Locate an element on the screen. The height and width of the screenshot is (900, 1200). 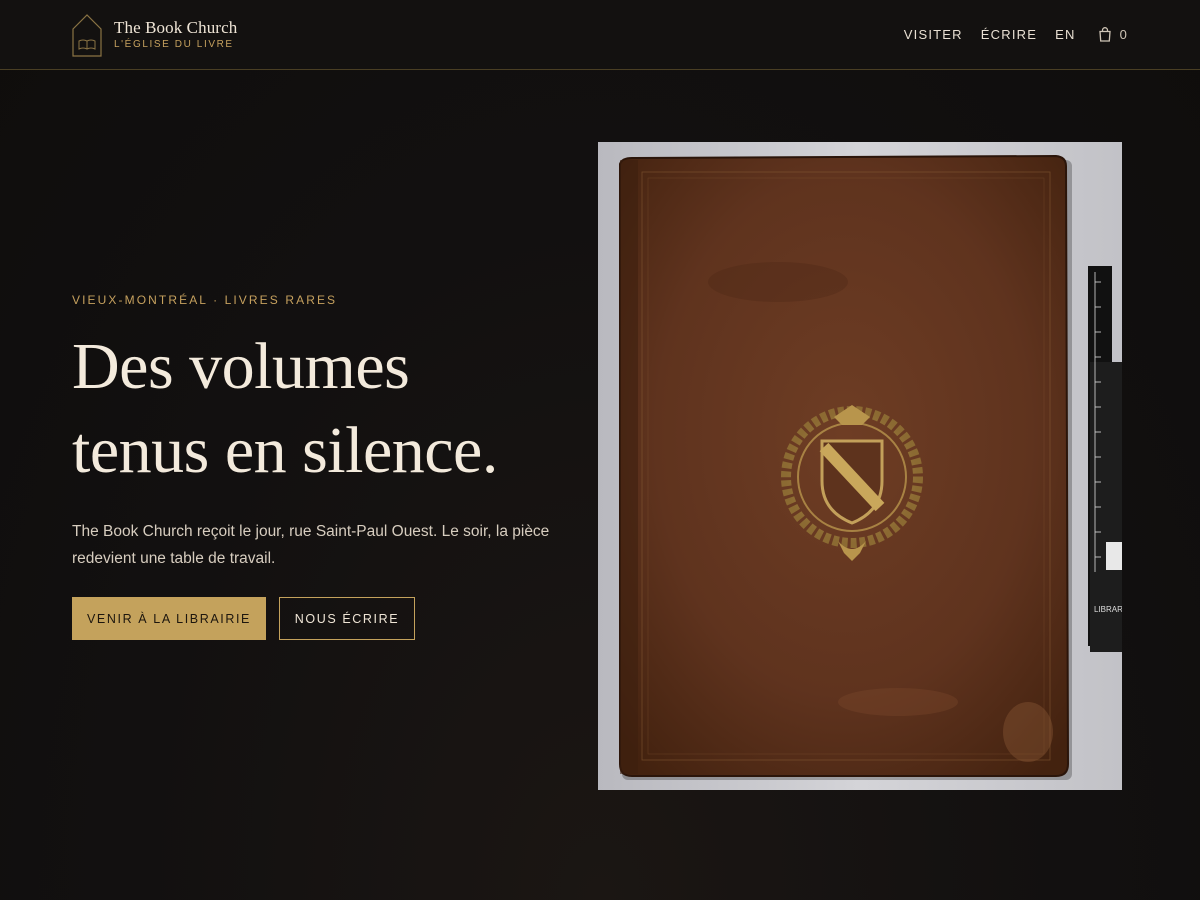
nav-language-toggle: EN is located at coordinates (1065, 34).